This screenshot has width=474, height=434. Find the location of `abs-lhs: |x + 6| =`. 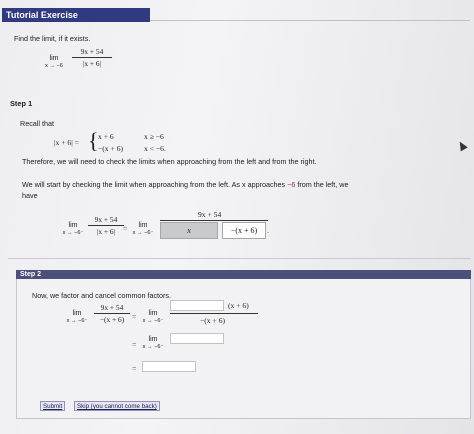

abs-lhs: |x + 6| = is located at coordinates (66, 142).